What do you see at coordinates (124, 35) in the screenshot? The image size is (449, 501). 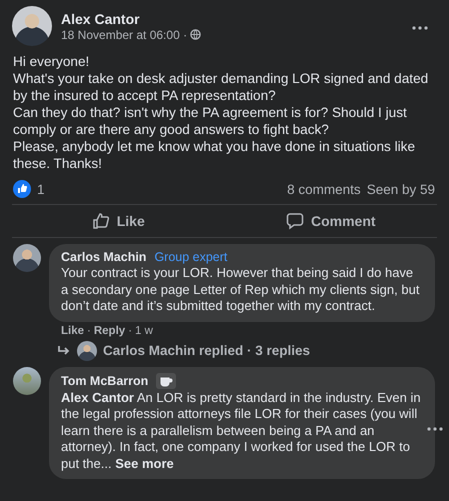 I see `post-time: 18 November at 06:00 ·` at bounding box center [124, 35].